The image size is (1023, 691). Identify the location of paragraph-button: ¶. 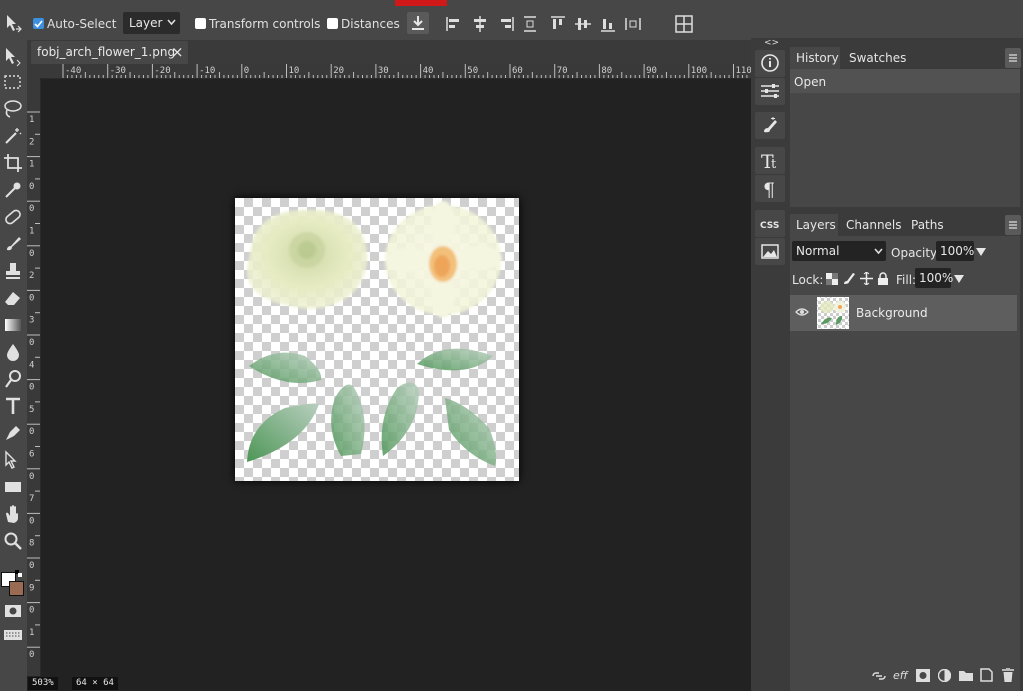
(770, 188).